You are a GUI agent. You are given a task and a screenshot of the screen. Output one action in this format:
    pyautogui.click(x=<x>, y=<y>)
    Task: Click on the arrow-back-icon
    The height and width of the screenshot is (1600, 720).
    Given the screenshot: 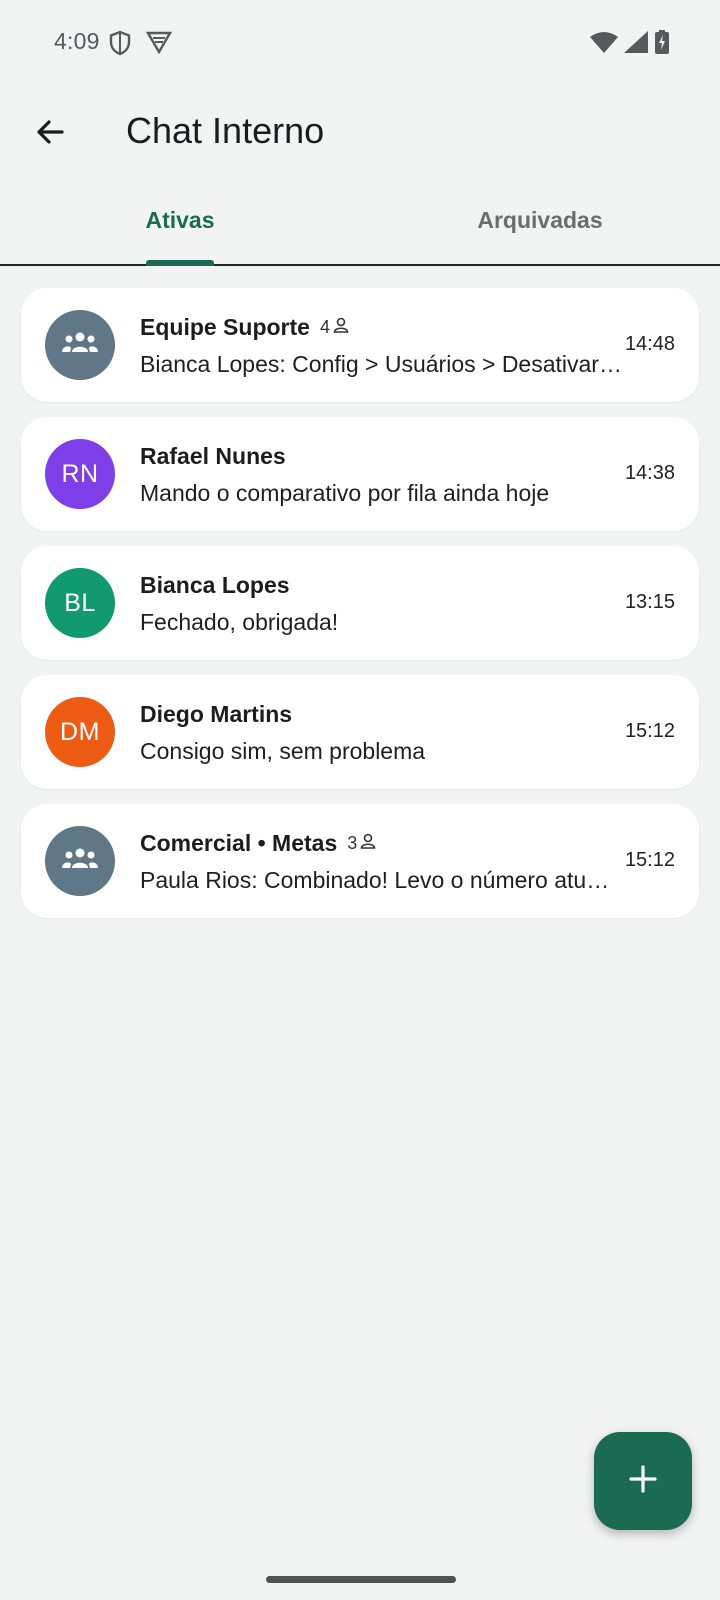 What is the action you would take?
    pyautogui.click(x=50, y=134)
    